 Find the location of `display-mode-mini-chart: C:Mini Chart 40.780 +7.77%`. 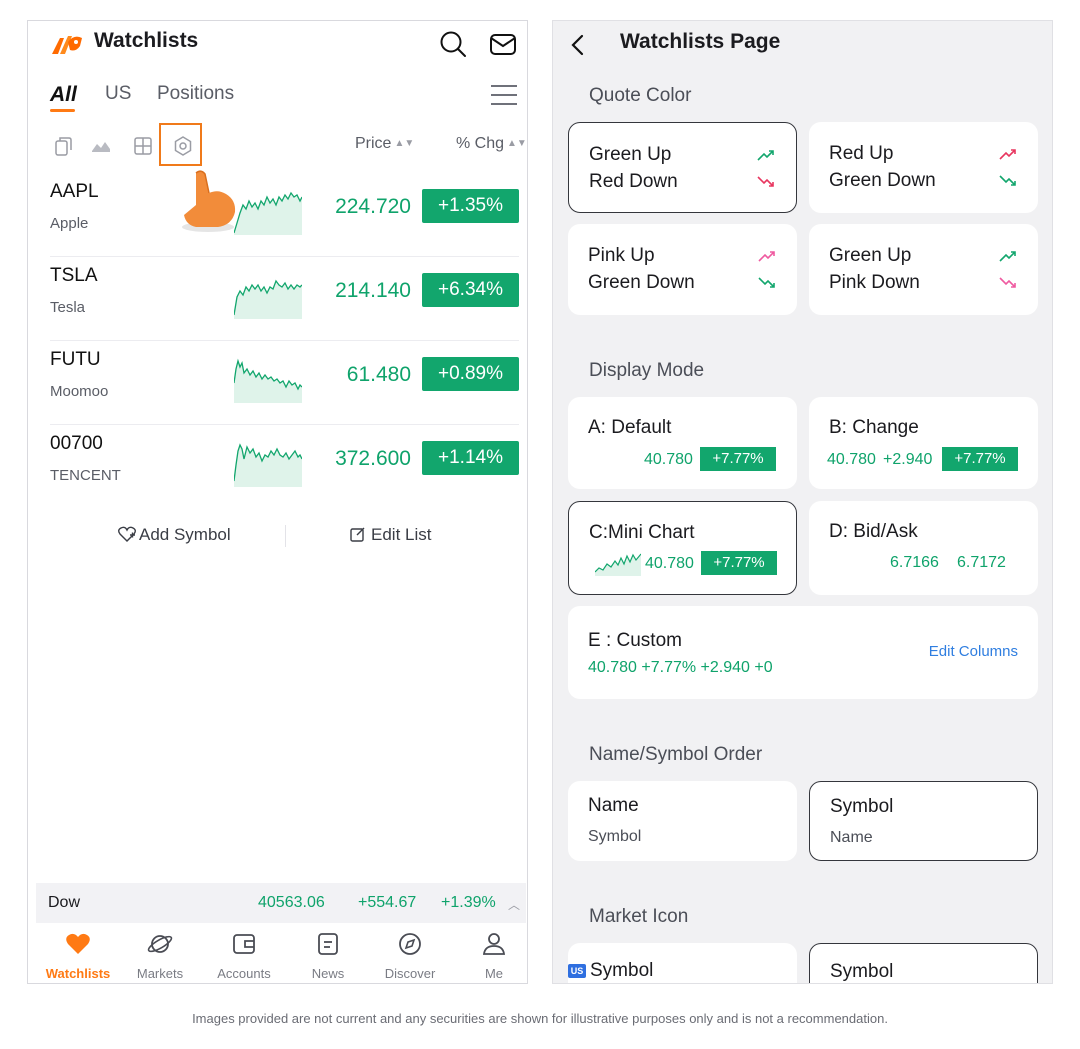

display-mode-mini-chart: C:Mini Chart 40.780 +7.77% is located at coordinates (682, 548).